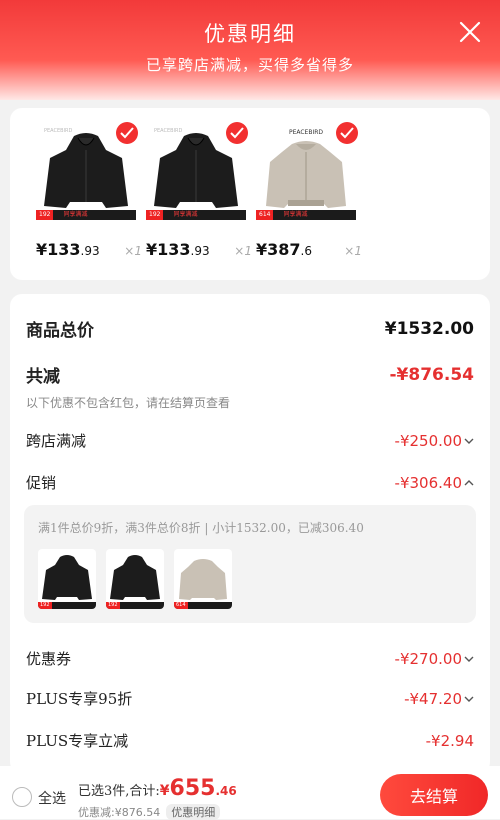 The height and width of the screenshot is (820, 500). Describe the element at coordinates (250, 482) in the screenshot. I see `promotion-row: 促销 -¥306.40` at that location.